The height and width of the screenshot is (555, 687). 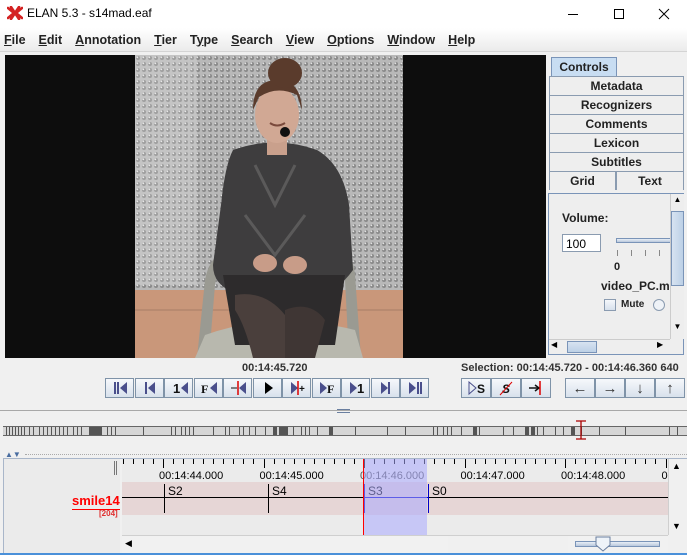 I want to click on volume-input: 100, so click(x=581, y=243).